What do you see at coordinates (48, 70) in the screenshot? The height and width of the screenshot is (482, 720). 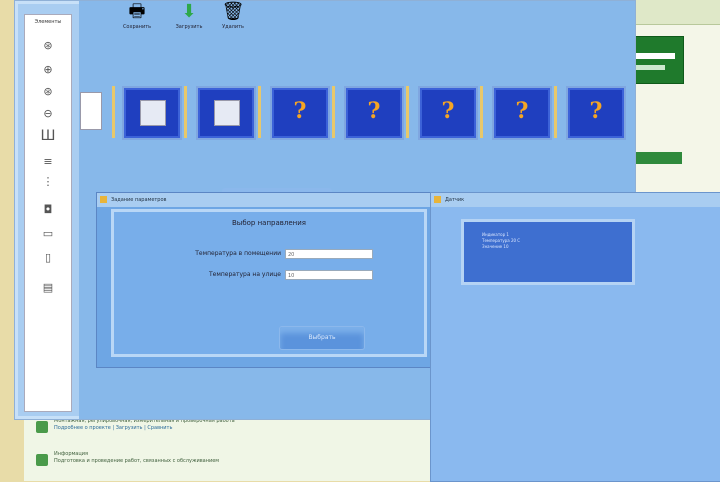 I see `valve-icon: ⊕` at bounding box center [48, 70].